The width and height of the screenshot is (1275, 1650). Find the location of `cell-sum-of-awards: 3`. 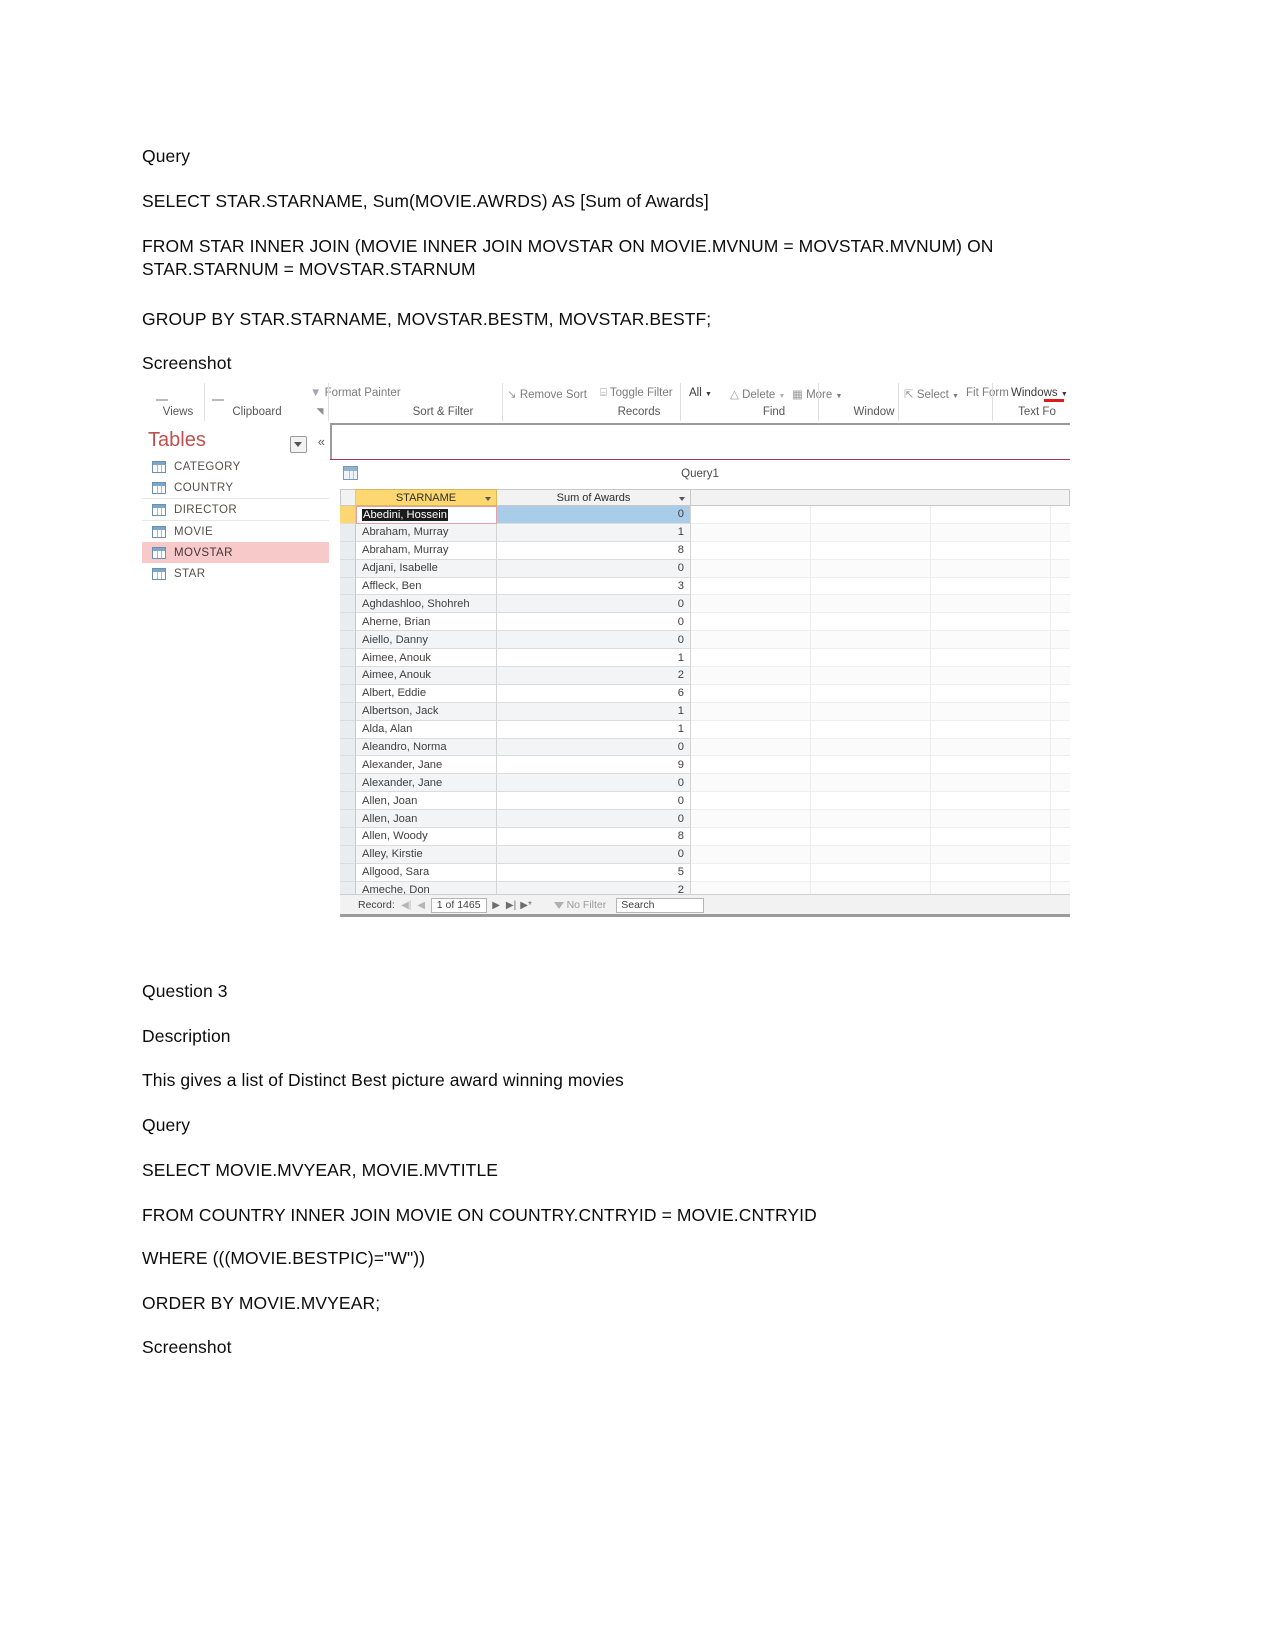

cell-sum-of-awards: 3 is located at coordinates (594, 586).